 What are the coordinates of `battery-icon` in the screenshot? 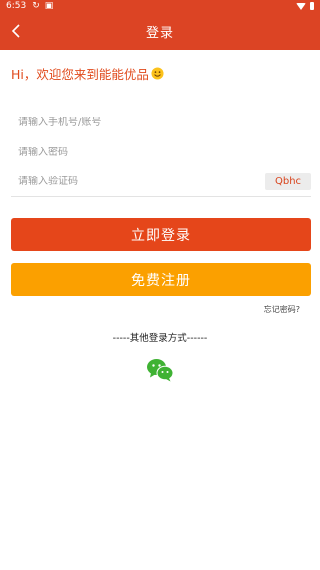 It's located at (312, 6).